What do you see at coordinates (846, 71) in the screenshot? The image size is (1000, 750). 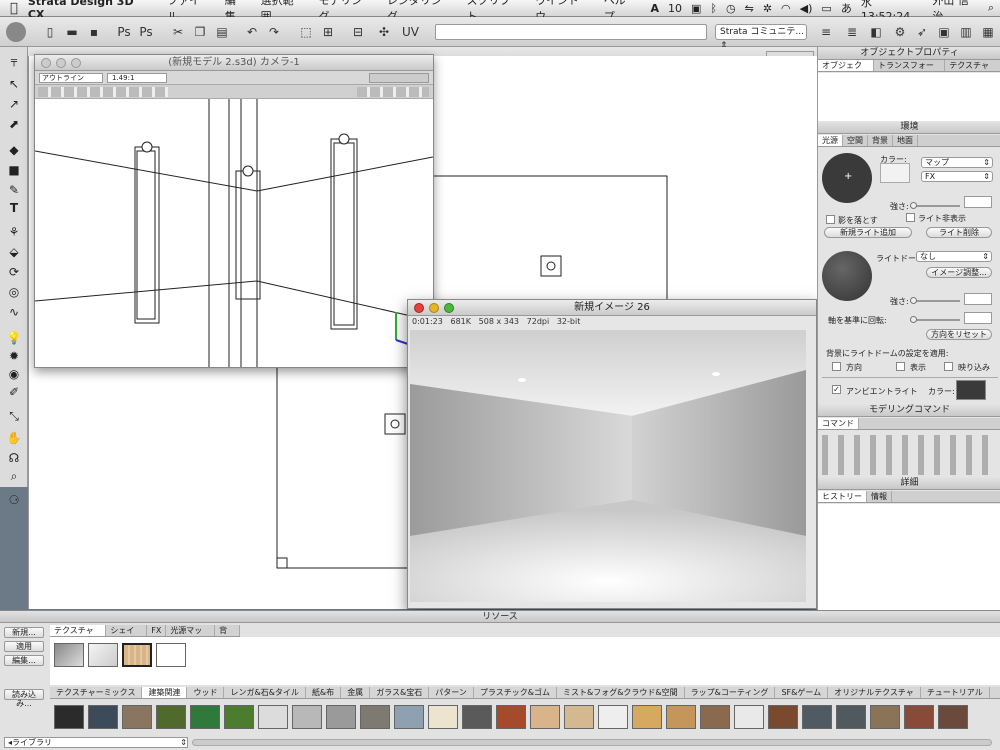 I see `tab-object: オブジェクト` at bounding box center [846, 71].